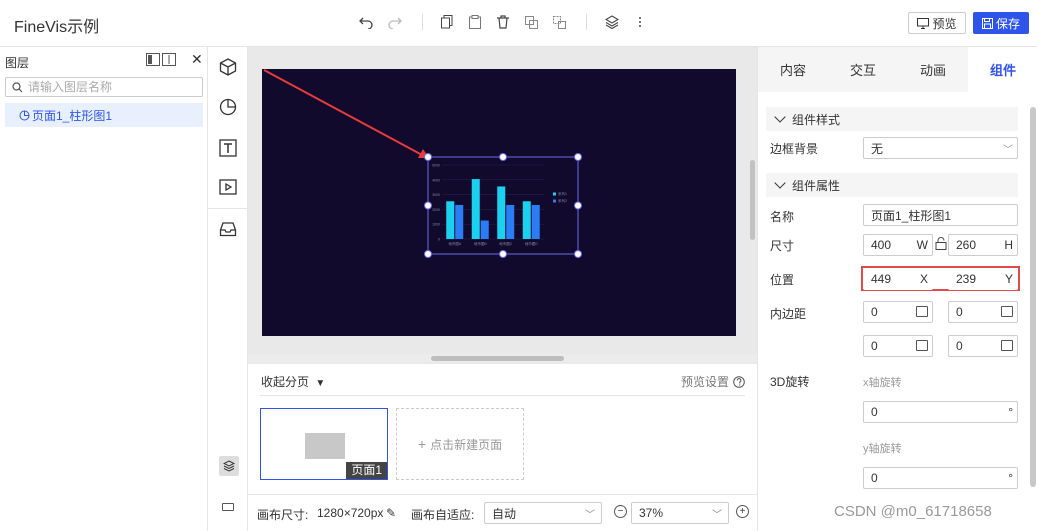 Image resolution: width=1037 pixels, height=531 pixels. I want to click on section-component-style: 组件样式, so click(892, 119).